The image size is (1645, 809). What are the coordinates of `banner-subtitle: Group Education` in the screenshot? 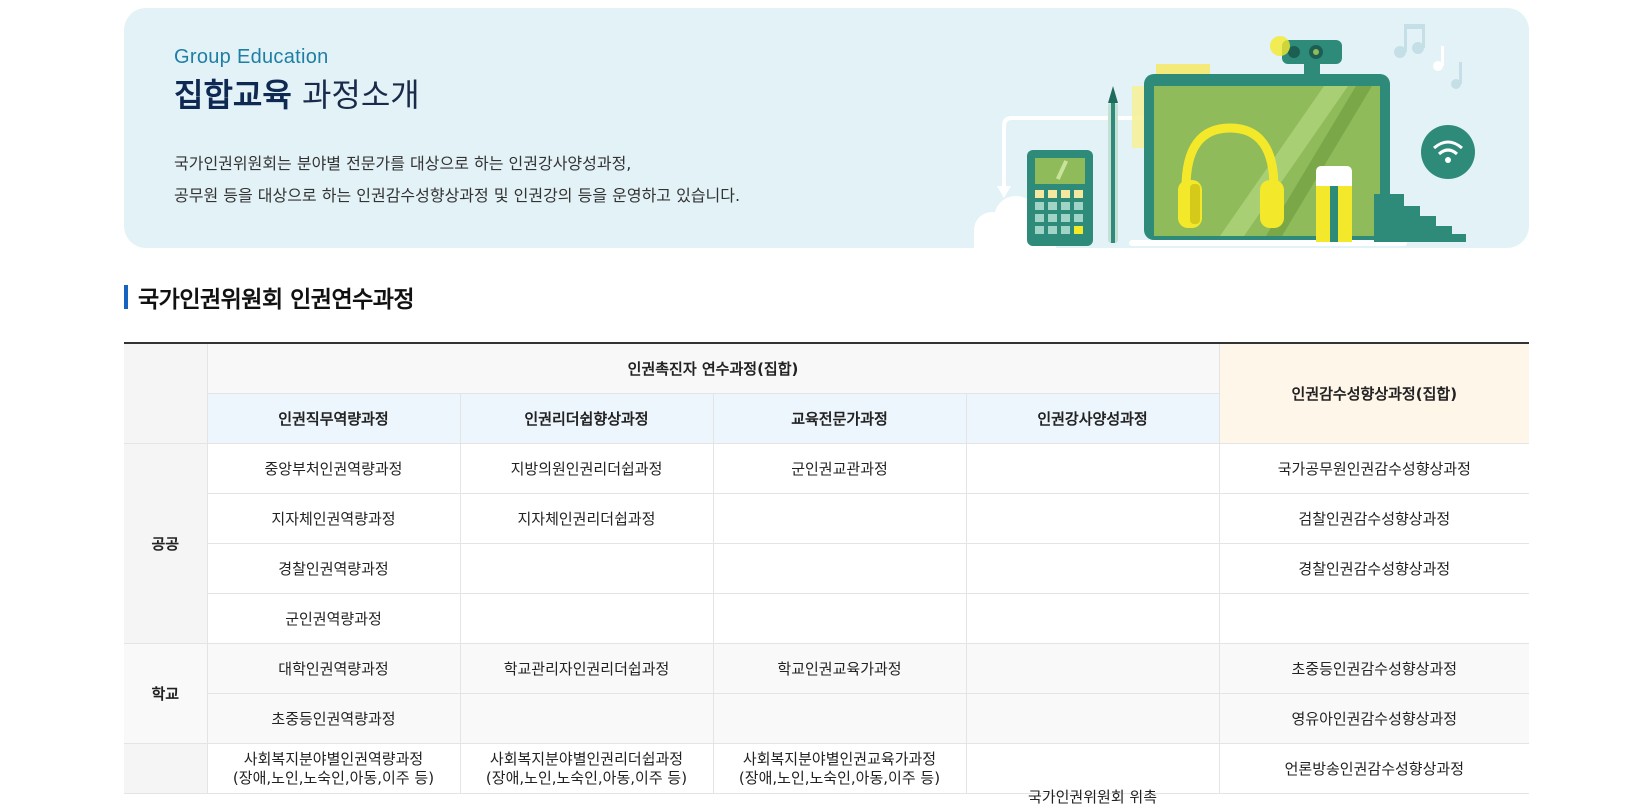 It's located at (251, 57).